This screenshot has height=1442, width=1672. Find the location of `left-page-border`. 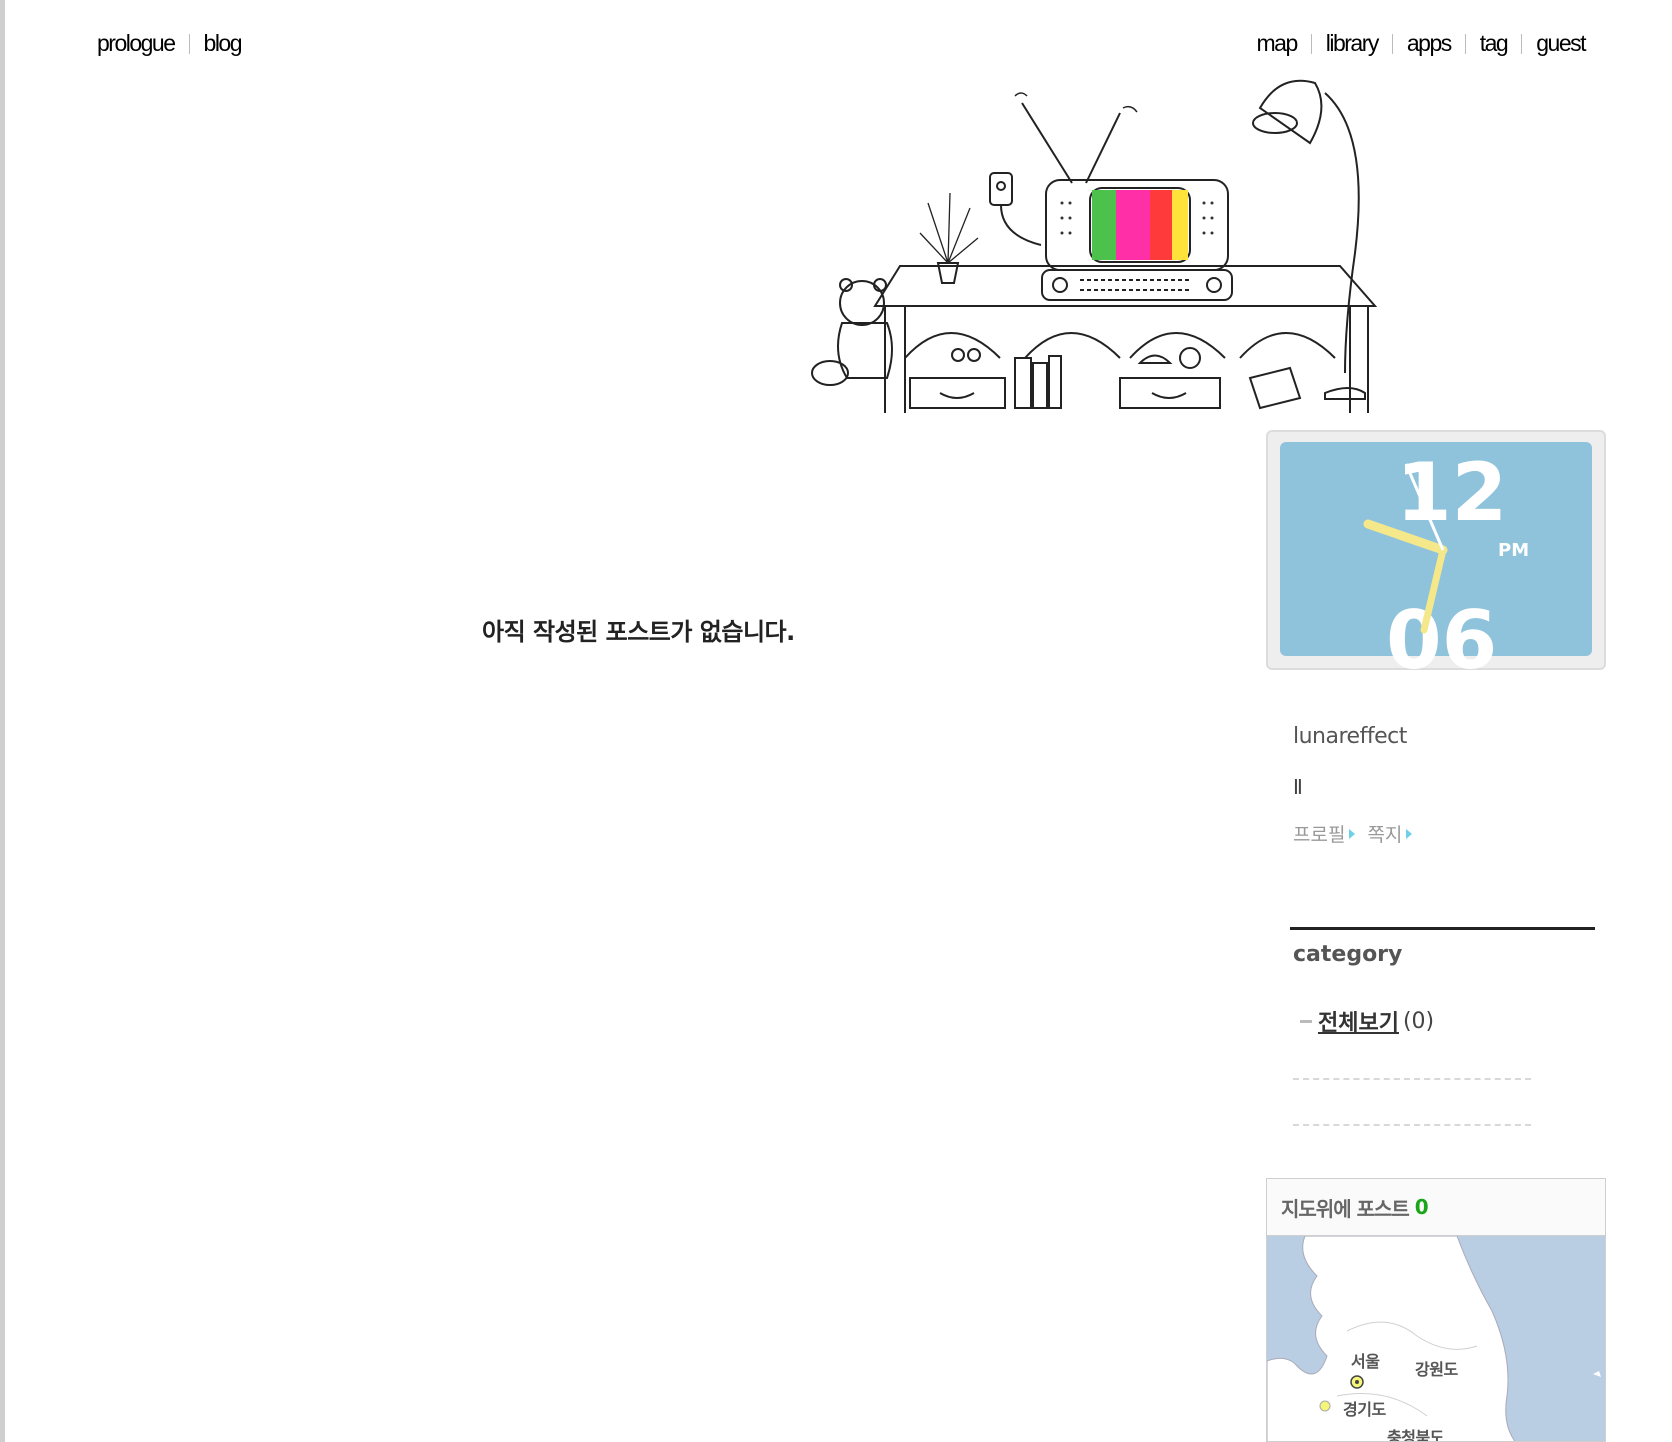

left-page-border is located at coordinates (2, 721).